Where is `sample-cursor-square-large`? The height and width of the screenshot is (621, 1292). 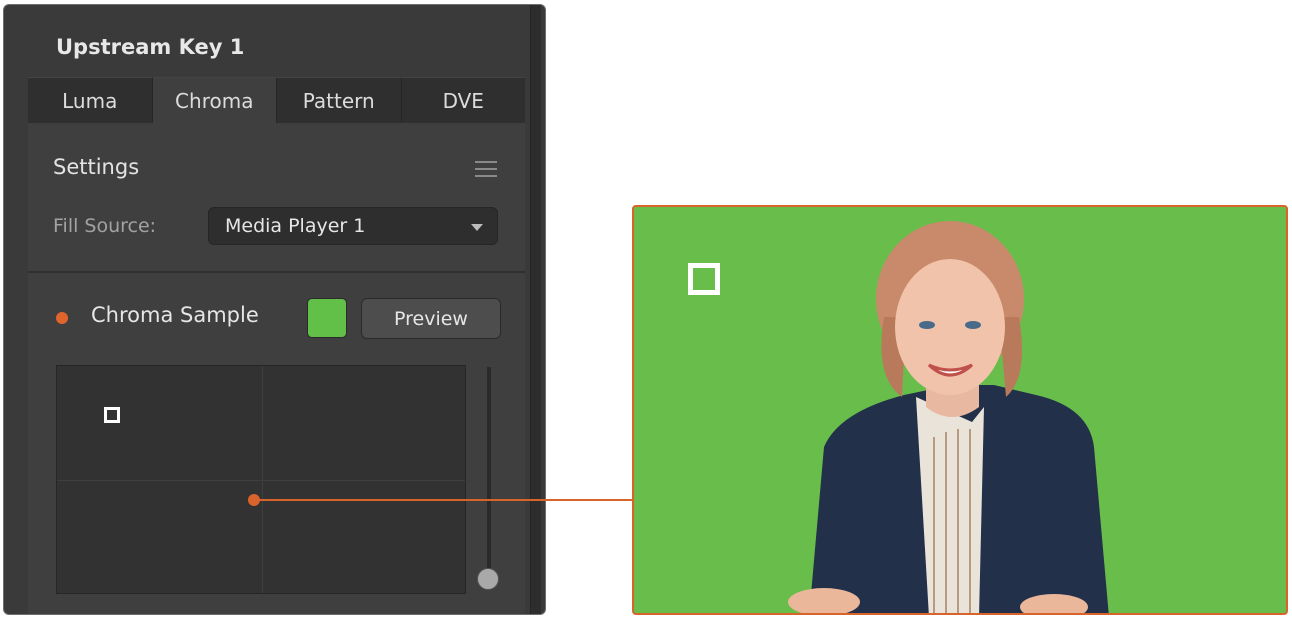
sample-cursor-square-large is located at coordinates (704, 279).